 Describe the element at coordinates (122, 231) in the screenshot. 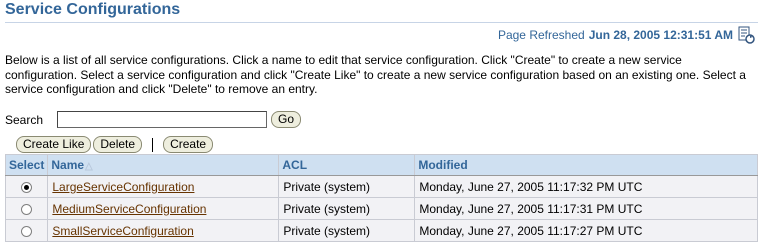

I see `config-name-link: SmallServiceConfiguration` at that location.